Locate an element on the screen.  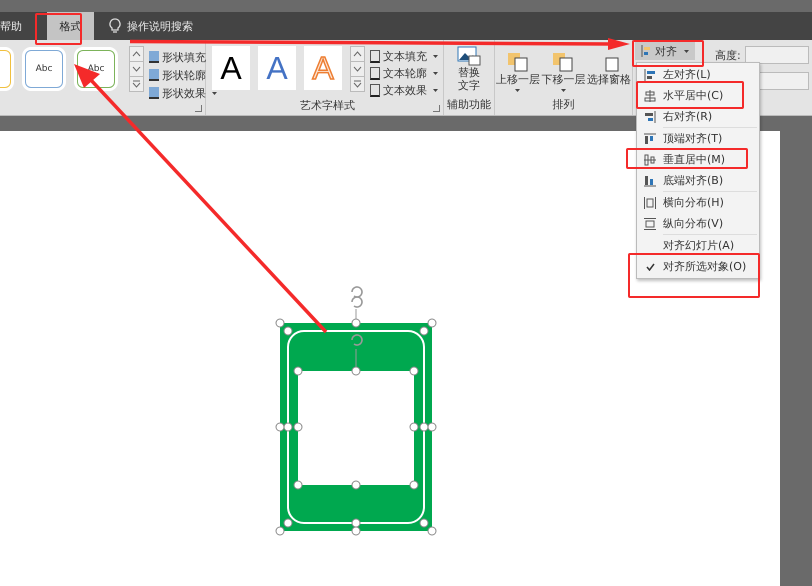
text-command: 文本效果 is located at coordinates (405, 90).